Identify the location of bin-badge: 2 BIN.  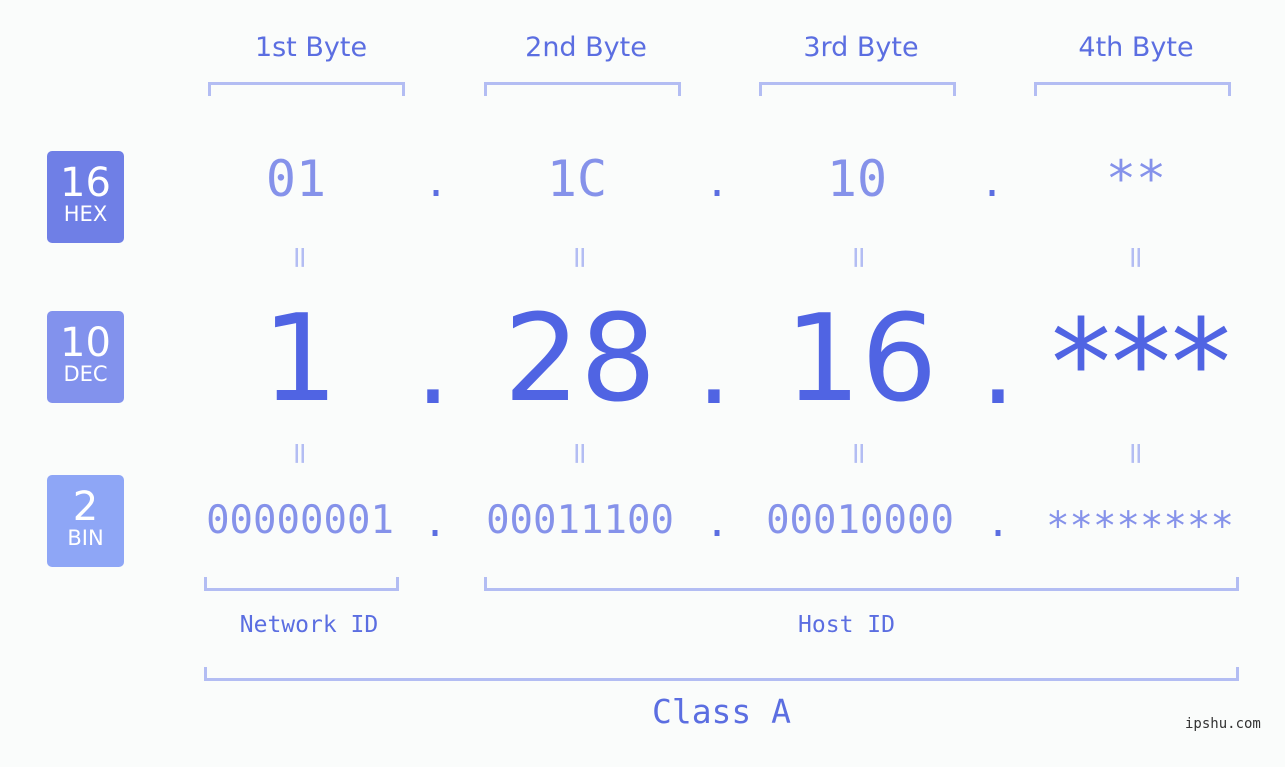
(85, 521).